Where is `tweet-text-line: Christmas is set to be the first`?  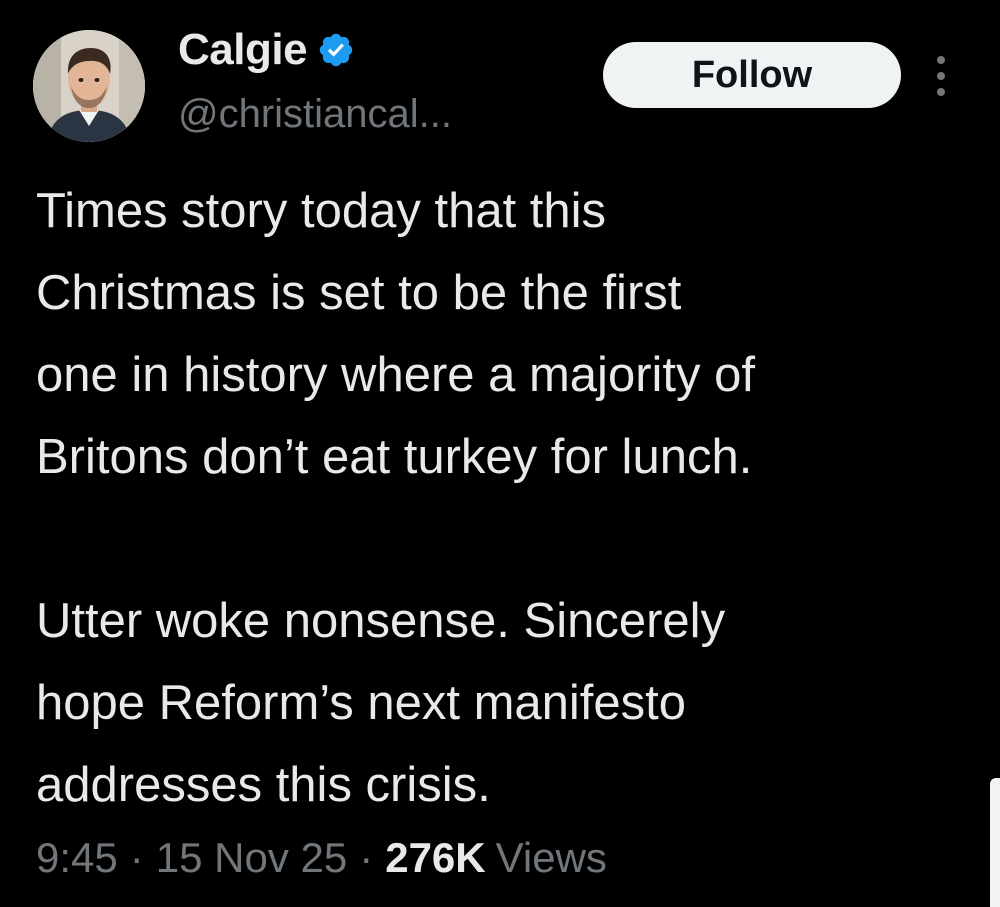 tweet-text-line: Christmas is set to be the first is located at coordinates (359, 293).